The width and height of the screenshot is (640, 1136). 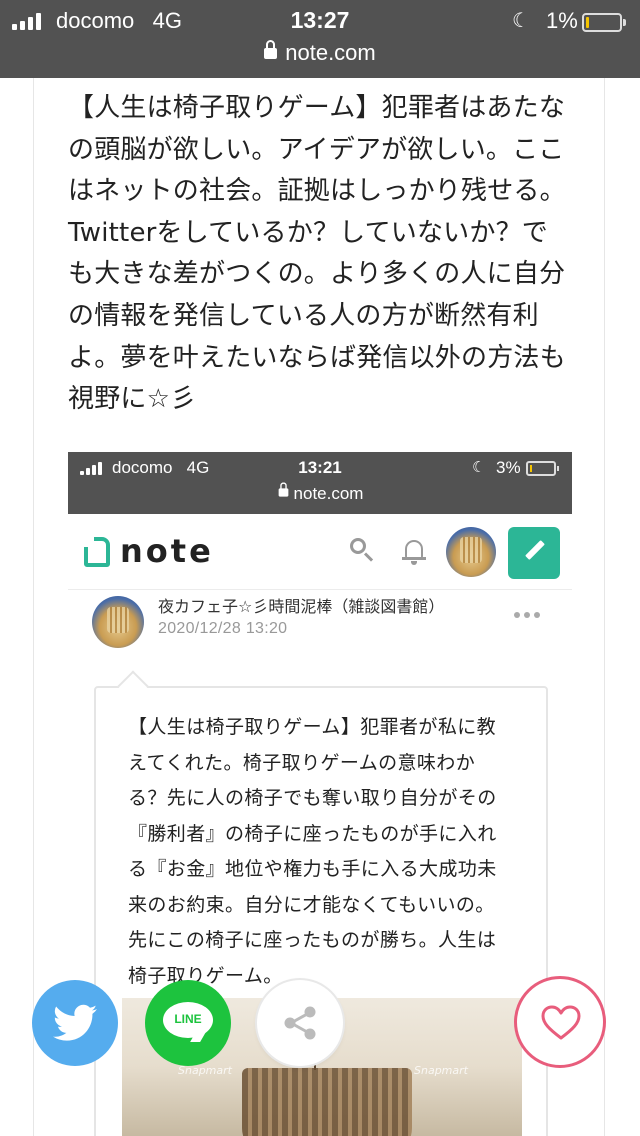 What do you see at coordinates (312, 833) in the screenshot?
I see `post-line: 『勝利者』の椅子に座ったものが手に入れ` at bounding box center [312, 833].